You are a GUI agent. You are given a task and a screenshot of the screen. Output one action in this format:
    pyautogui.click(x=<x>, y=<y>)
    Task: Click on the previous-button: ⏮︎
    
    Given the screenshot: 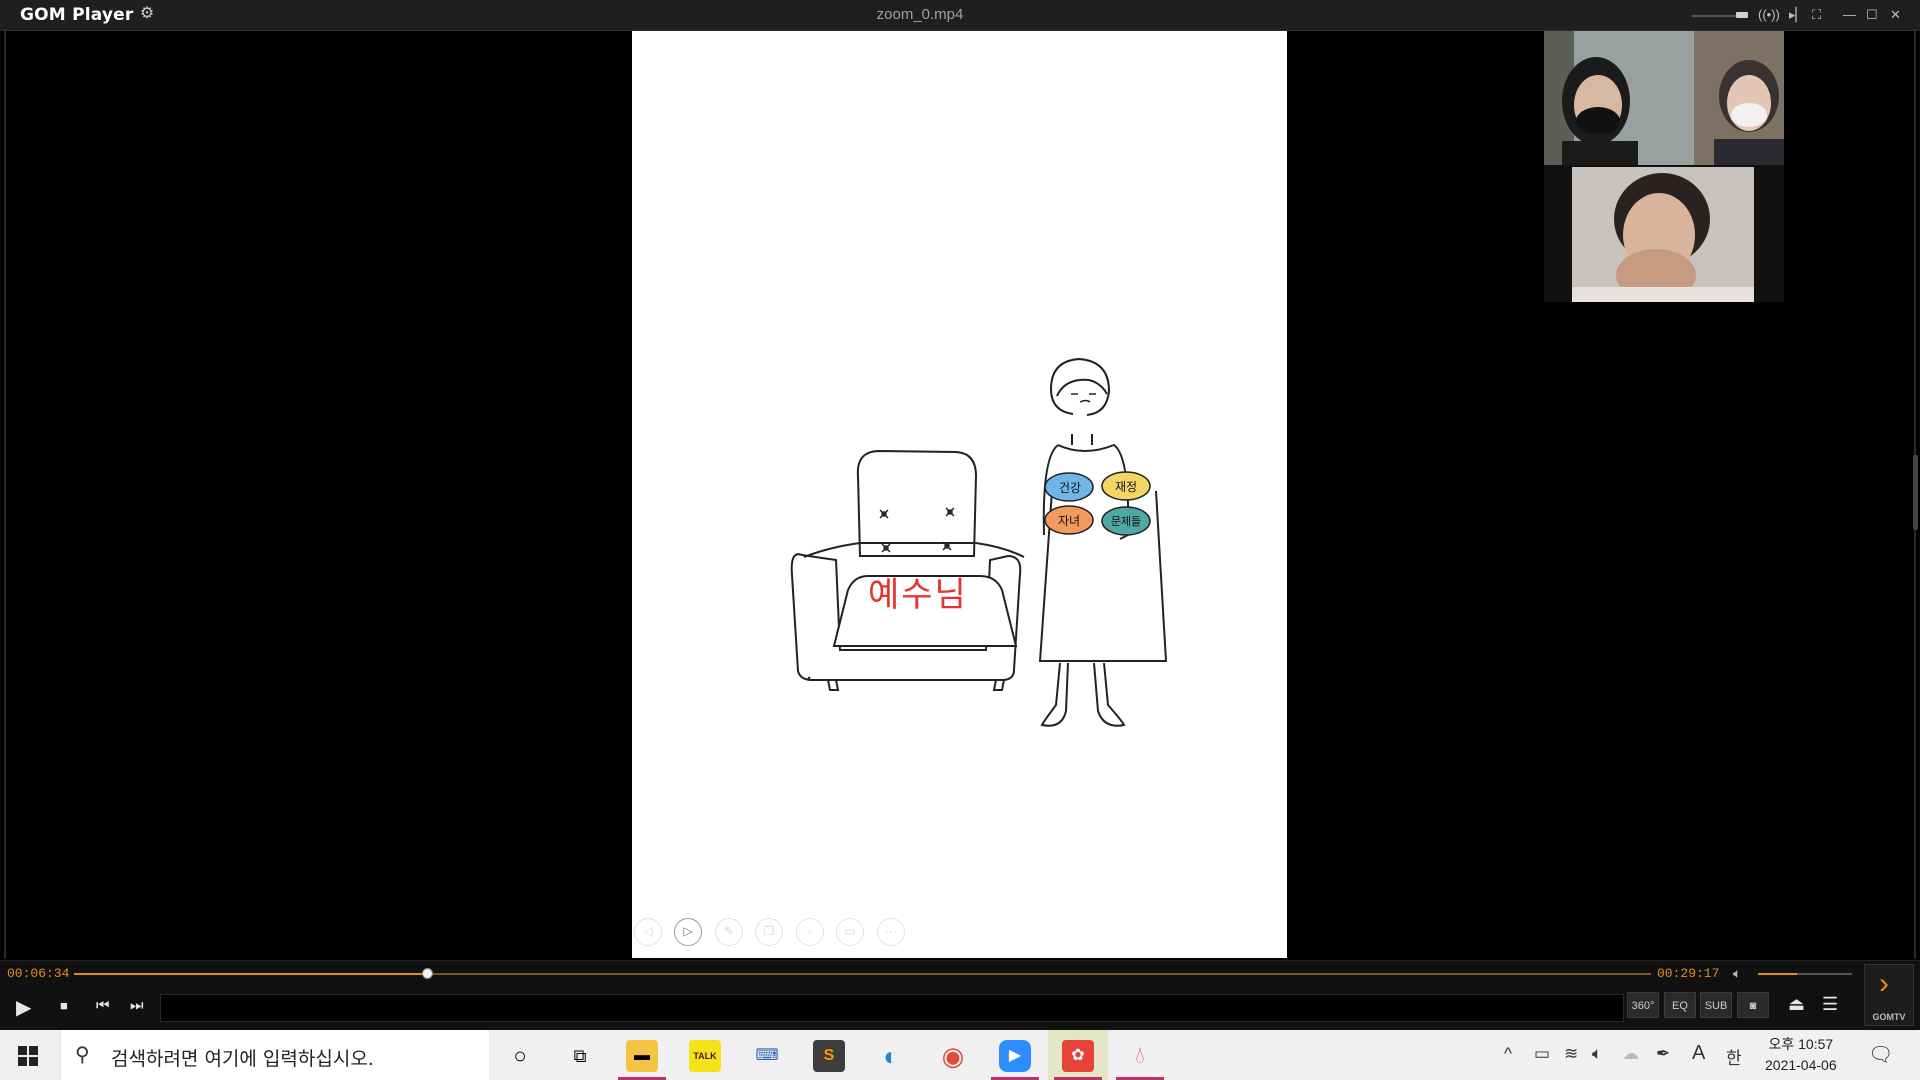 What is the action you would take?
    pyautogui.click(x=103, y=1005)
    